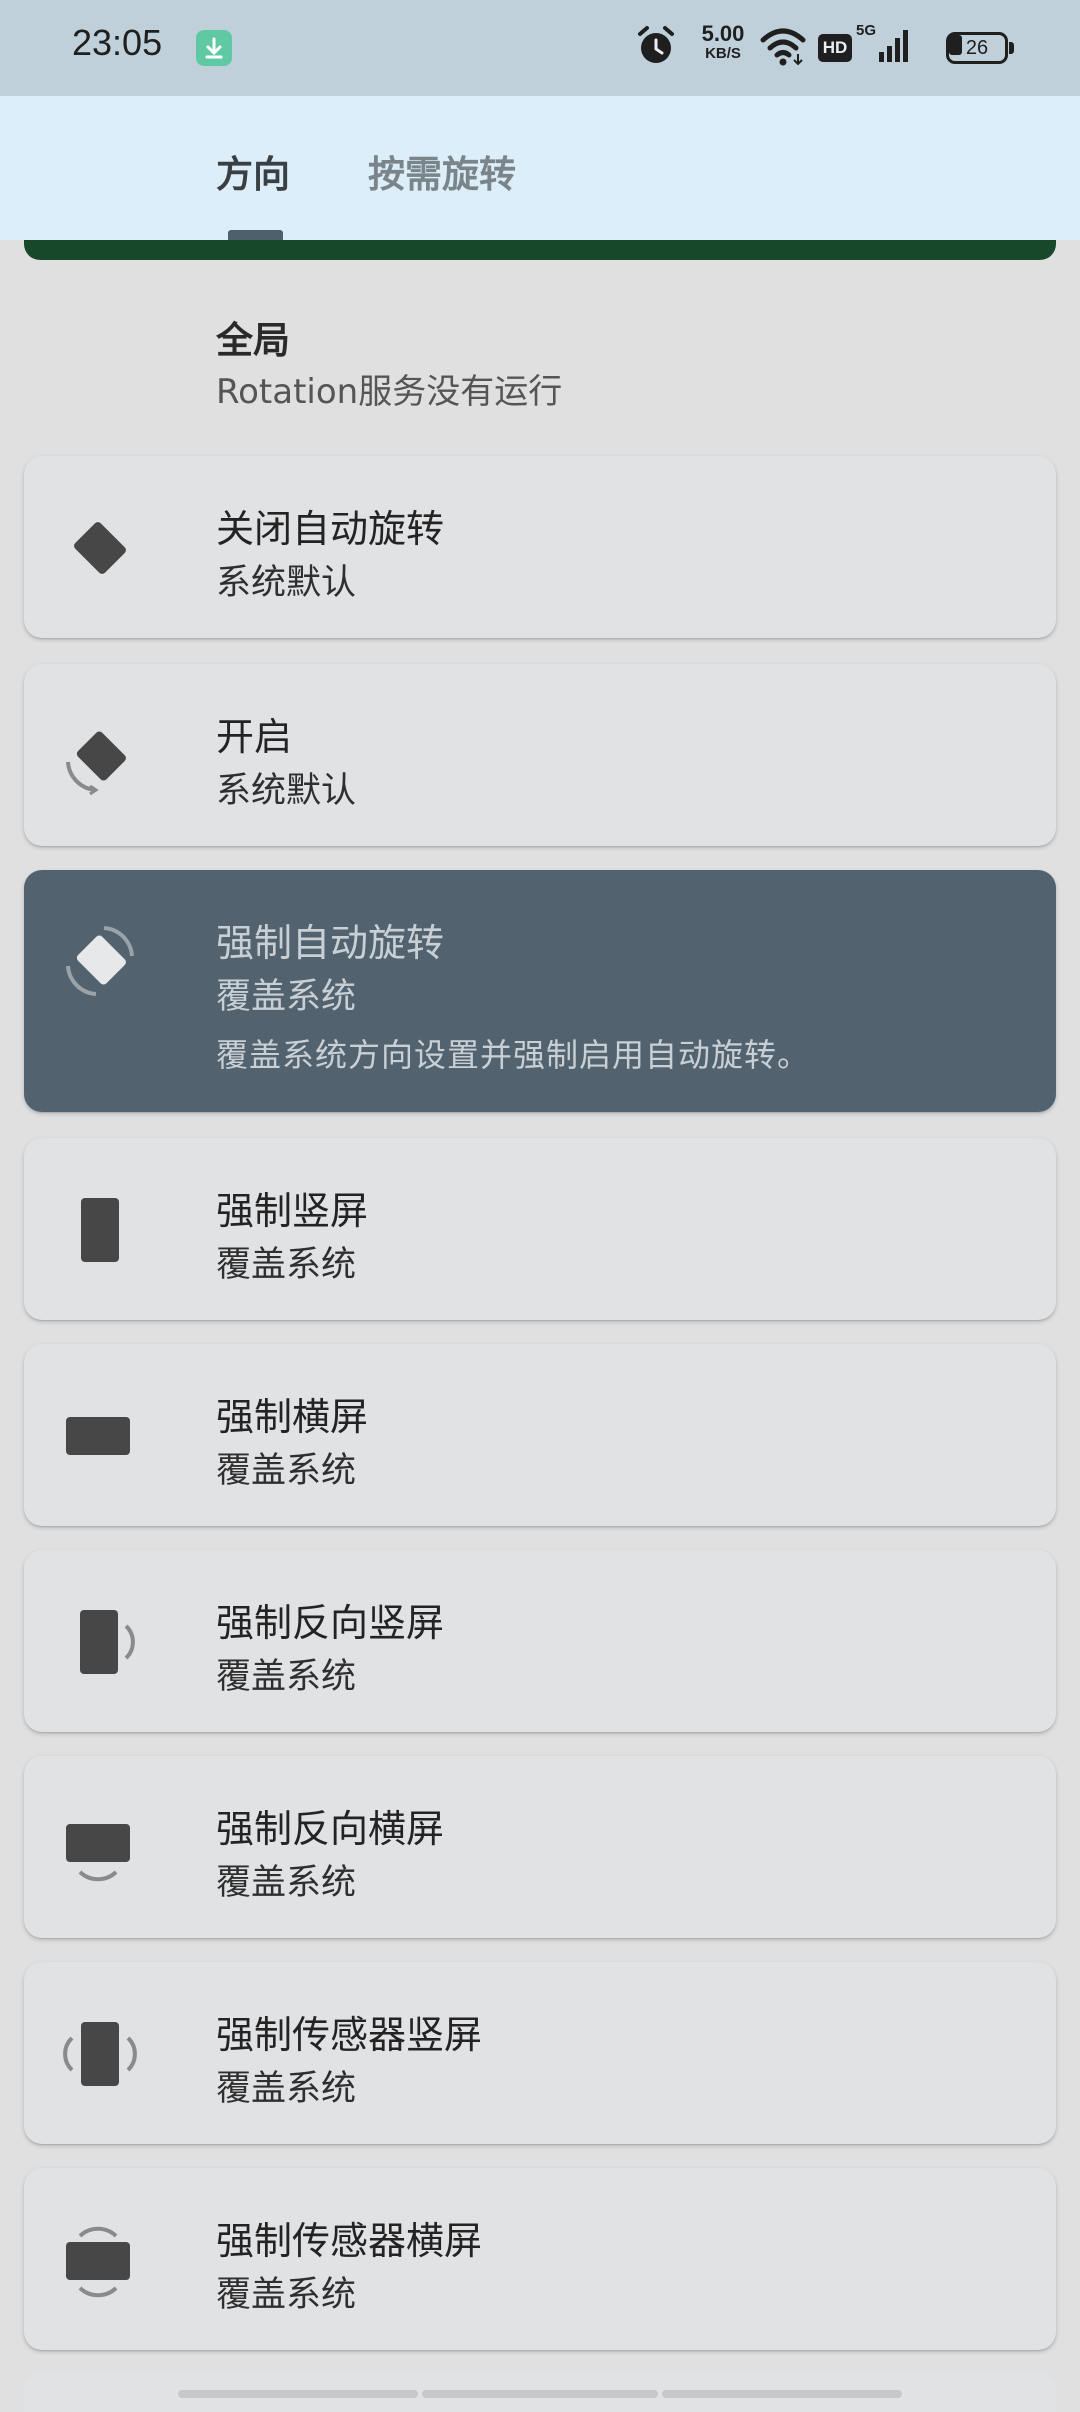  I want to click on tab-on-demand-rotation: 按需旋转, so click(442, 171).